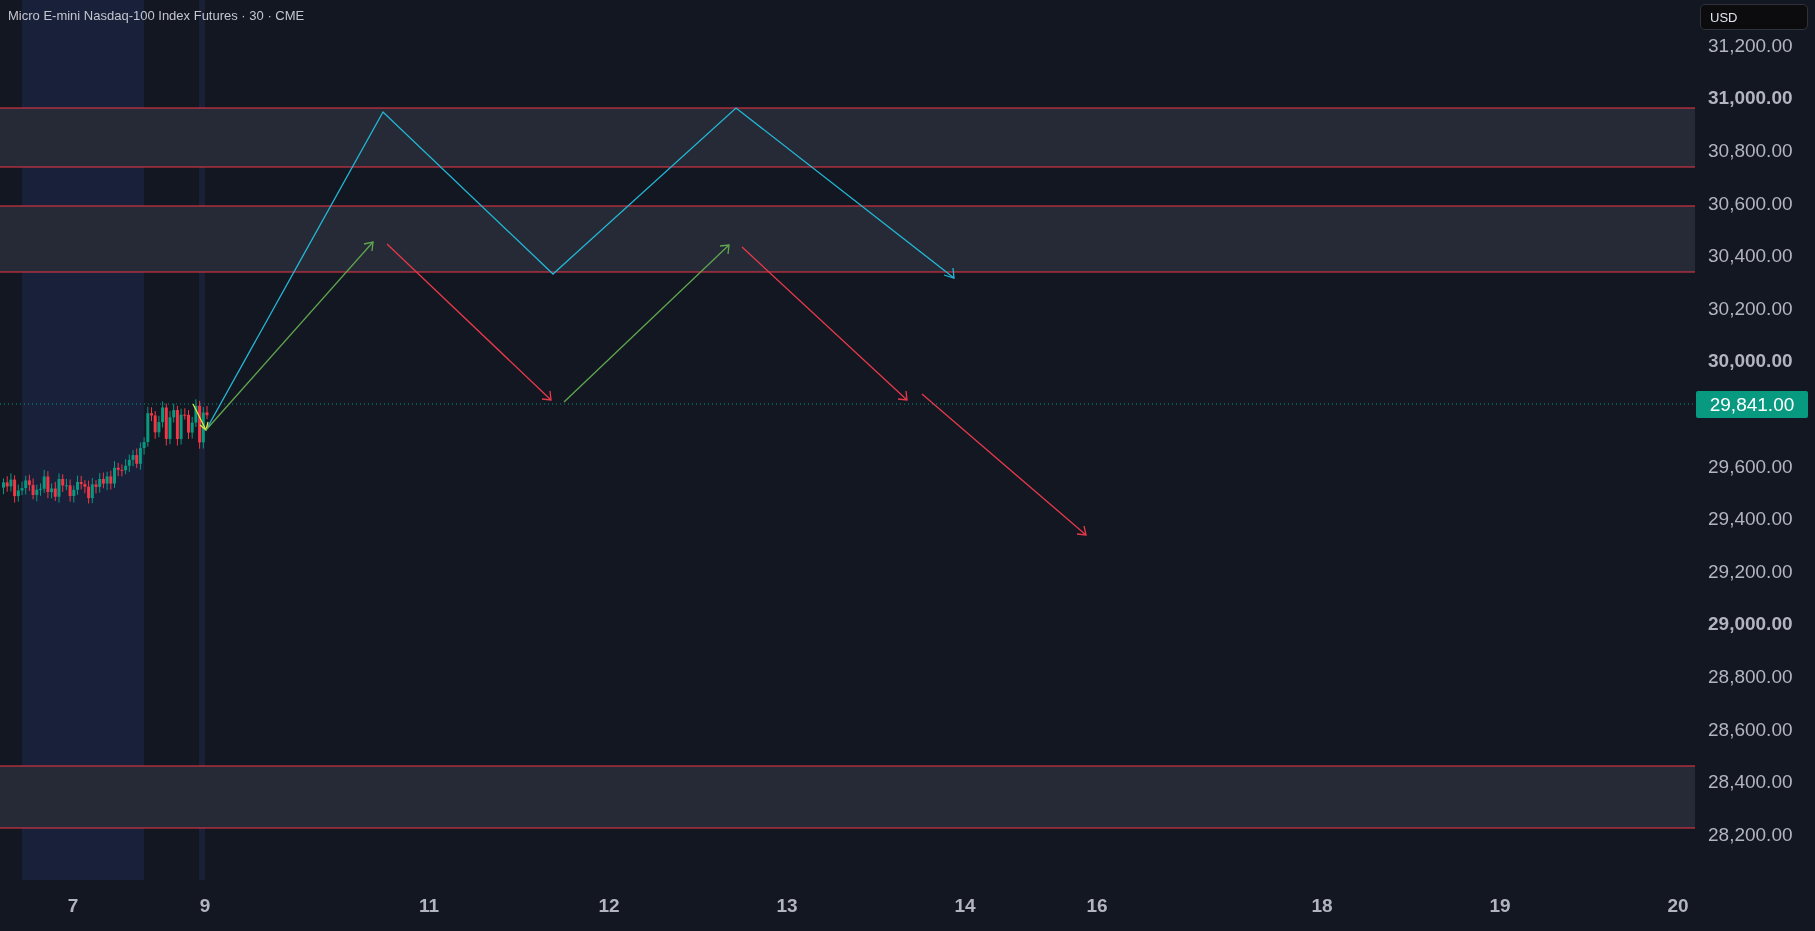  What do you see at coordinates (1750, 151) in the screenshot?
I see `price-label: 30,800.00` at bounding box center [1750, 151].